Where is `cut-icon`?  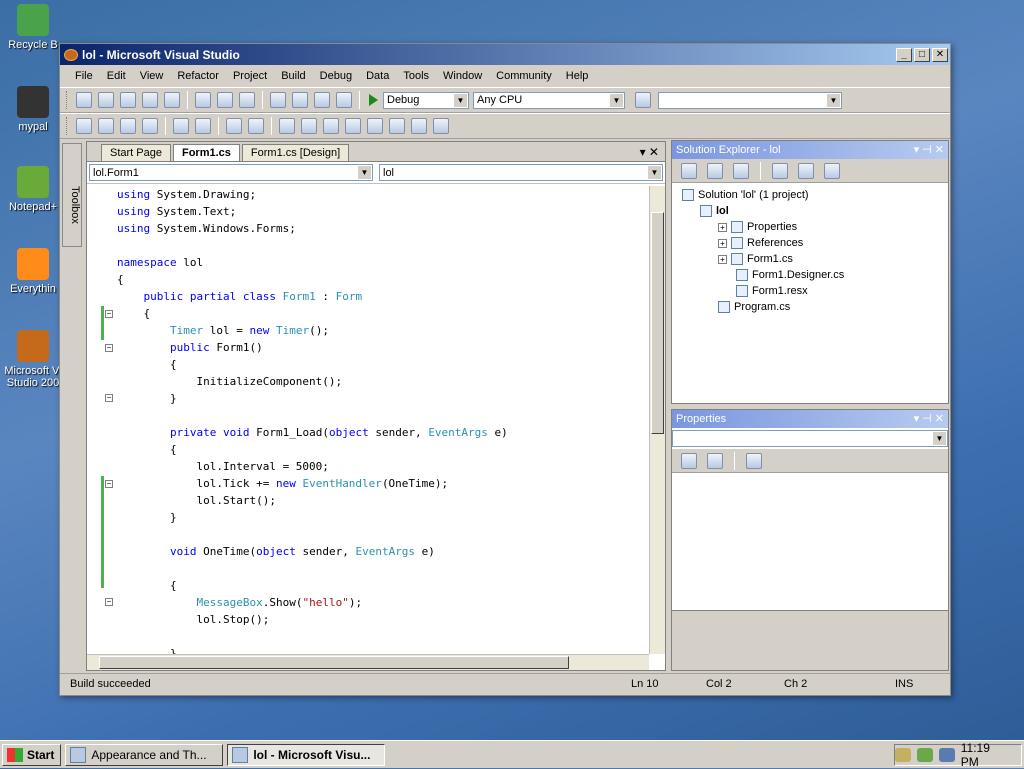 cut-icon is located at coordinates (203, 100).